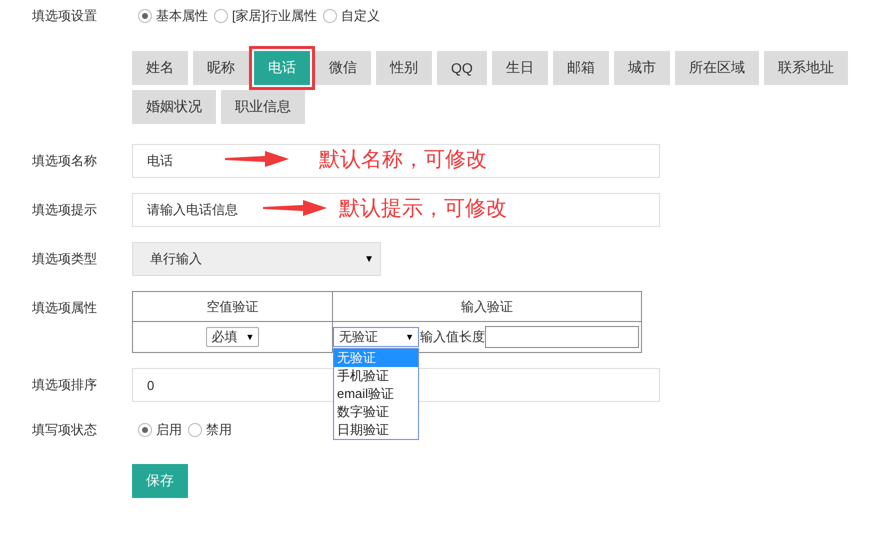 Image resolution: width=883 pixels, height=537 pixels. I want to click on field-label: 填写项状态, so click(65, 430).